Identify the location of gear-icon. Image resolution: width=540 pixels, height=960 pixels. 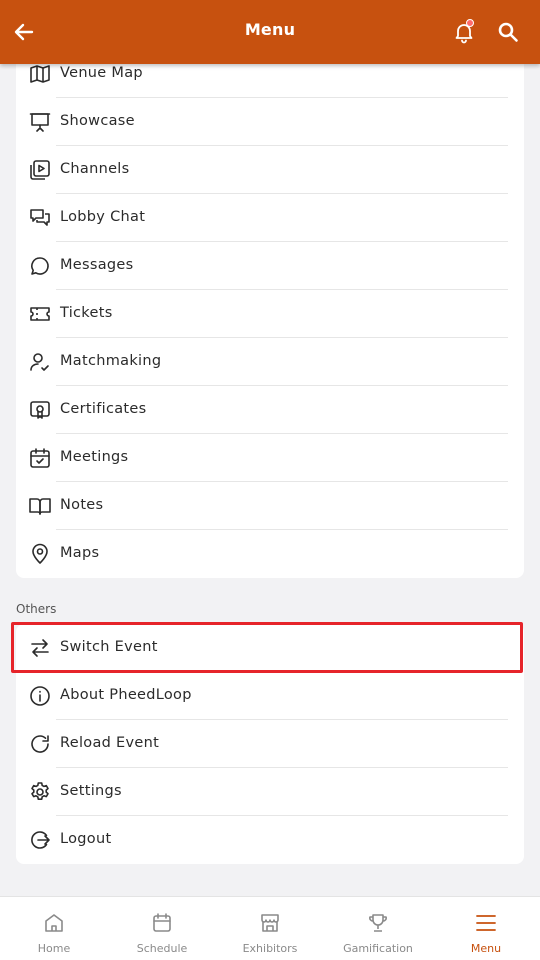
(40, 791).